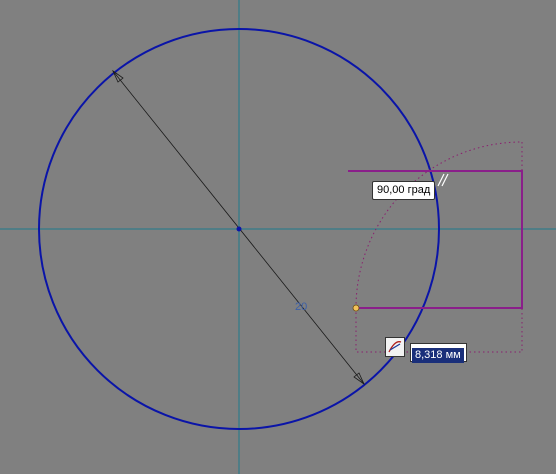  Describe the element at coordinates (443, 180) in the screenshot. I see `parallel-constraint-icon` at that location.